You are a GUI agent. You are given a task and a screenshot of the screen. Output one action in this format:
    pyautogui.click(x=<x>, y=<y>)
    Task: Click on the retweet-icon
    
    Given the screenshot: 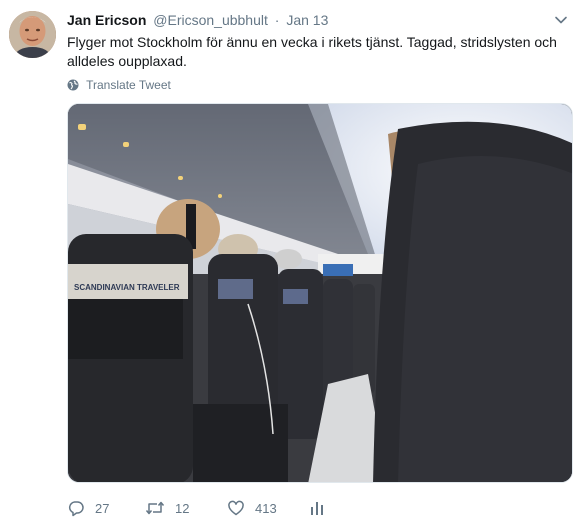 What is the action you would take?
    pyautogui.click(x=155, y=508)
    